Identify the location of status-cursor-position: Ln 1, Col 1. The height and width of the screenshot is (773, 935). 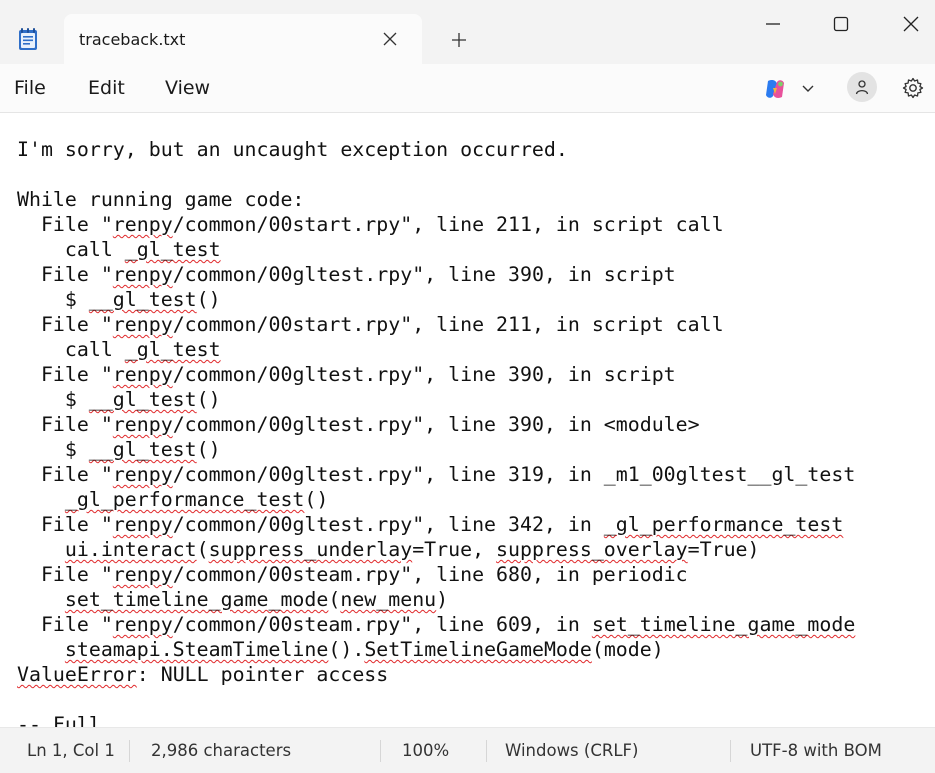
(71, 750).